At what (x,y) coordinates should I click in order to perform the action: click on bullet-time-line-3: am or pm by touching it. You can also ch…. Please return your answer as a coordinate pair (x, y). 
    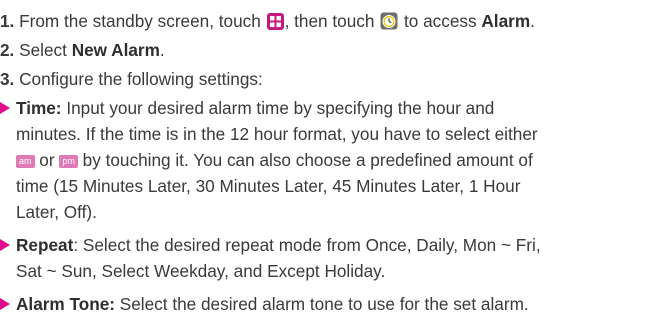
    Looking at the image, I should click on (274, 160).